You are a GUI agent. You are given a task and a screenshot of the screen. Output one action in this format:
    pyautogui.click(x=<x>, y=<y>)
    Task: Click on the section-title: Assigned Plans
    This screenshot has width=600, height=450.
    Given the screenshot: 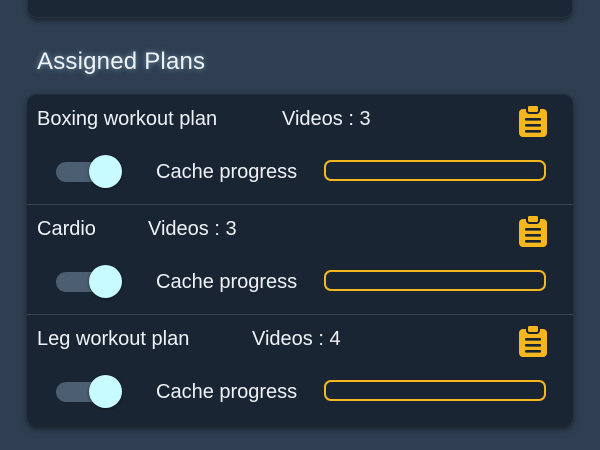 What is the action you would take?
    pyautogui.click(x=121, y=61)
    